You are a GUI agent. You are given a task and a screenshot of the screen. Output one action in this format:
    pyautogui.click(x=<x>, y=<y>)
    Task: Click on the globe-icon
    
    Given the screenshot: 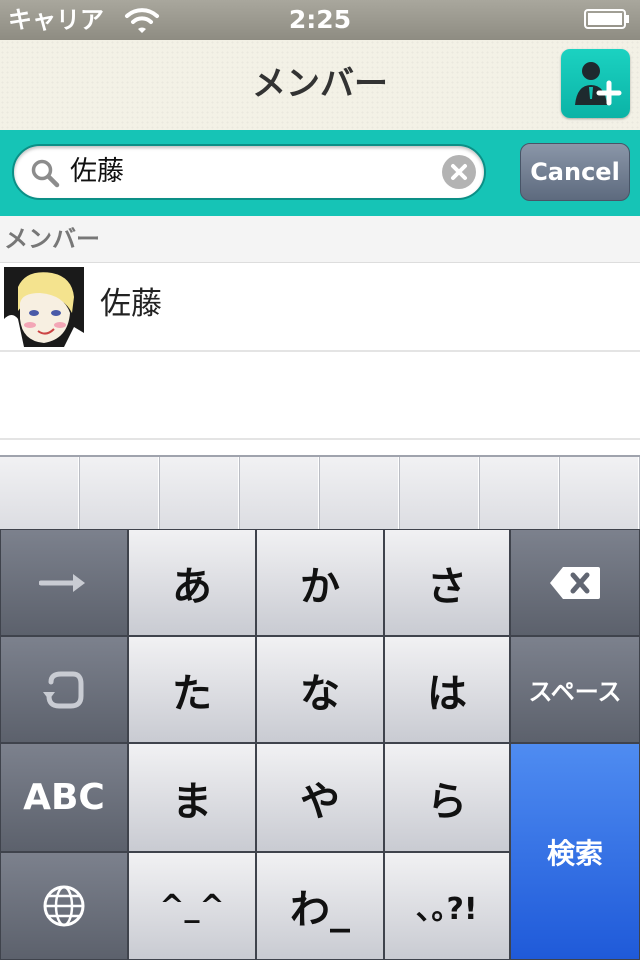 What is the action you would take?
    pyautogui.click(x=64, y=906)
    